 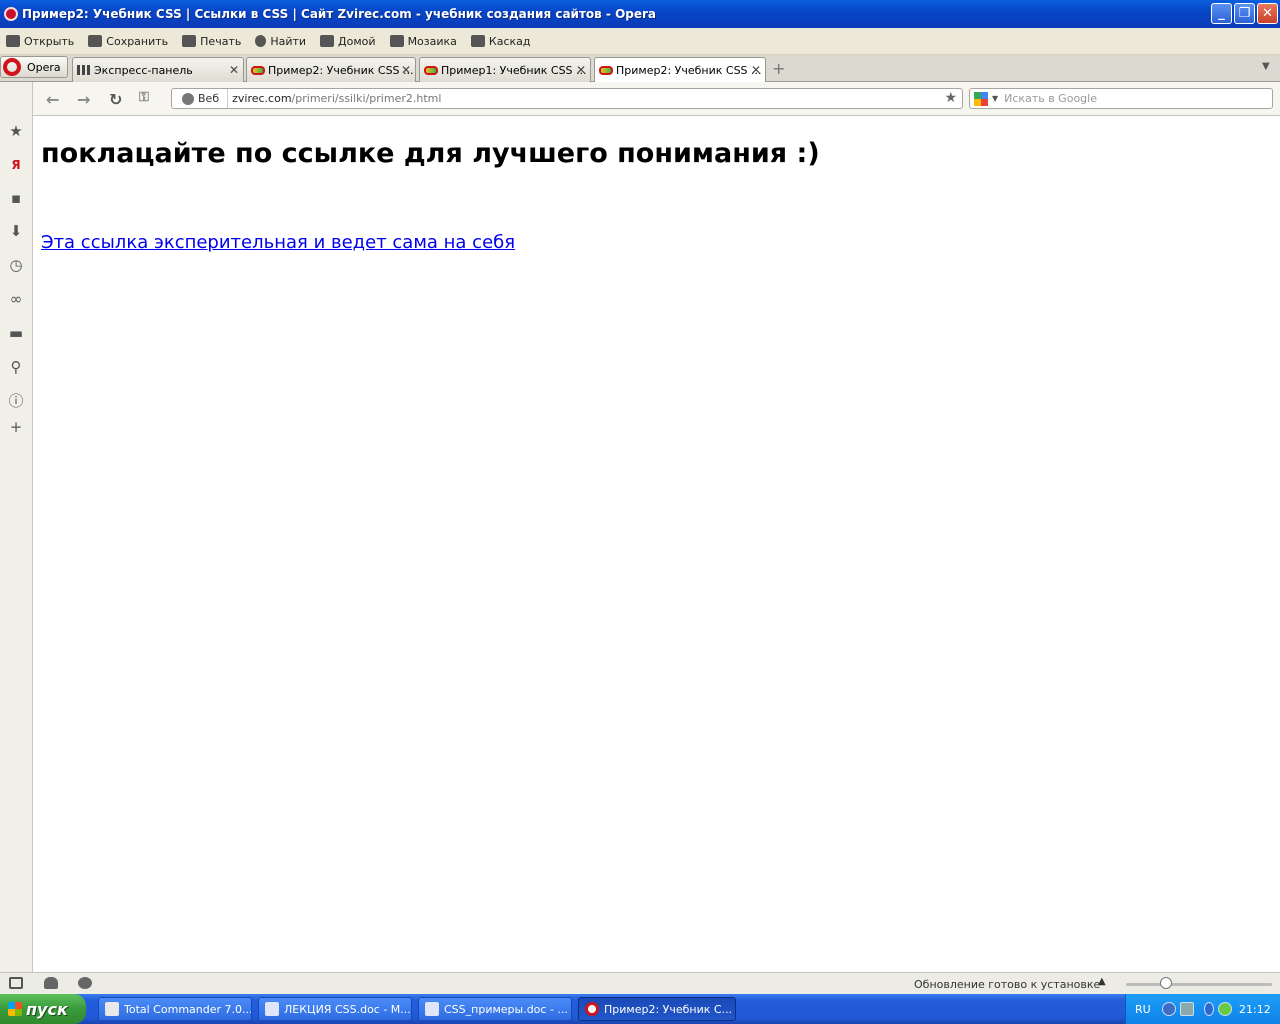 What do you see at coordinates (144, 97) in the screenshot?
I see `wand-key-icon: ⚿` at bounding box center [144, 97].